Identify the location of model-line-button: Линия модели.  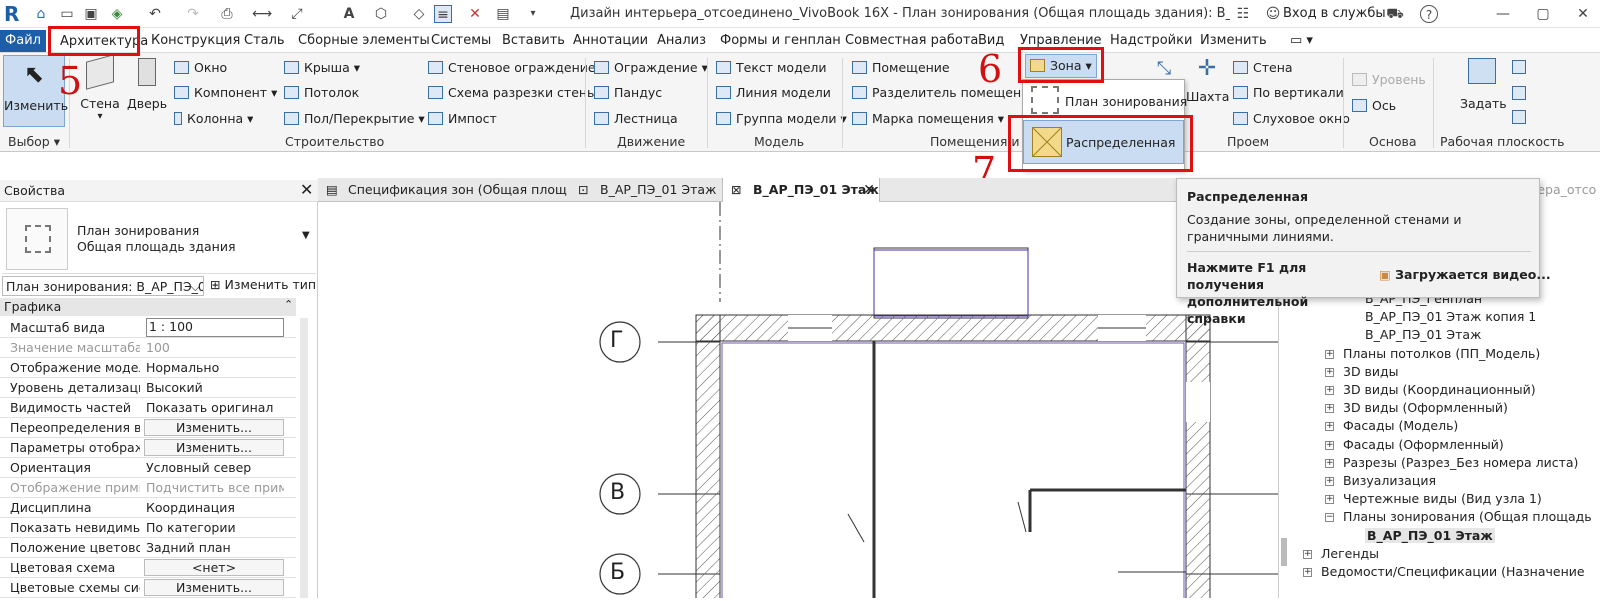
(773, 92).